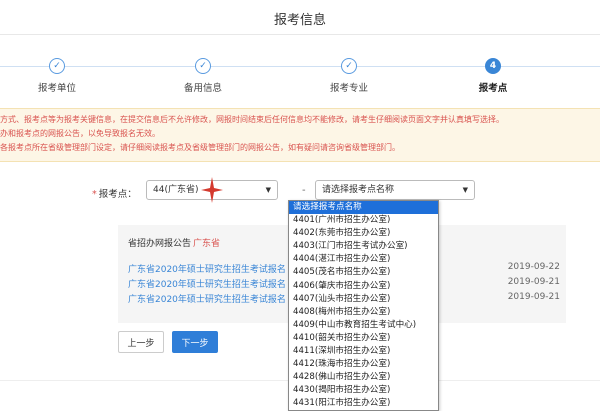 The height and width of the screenshot is (411, 600). I want to click on dropdown-option: 4410(韶关市招生办公室), so click(363, 338).